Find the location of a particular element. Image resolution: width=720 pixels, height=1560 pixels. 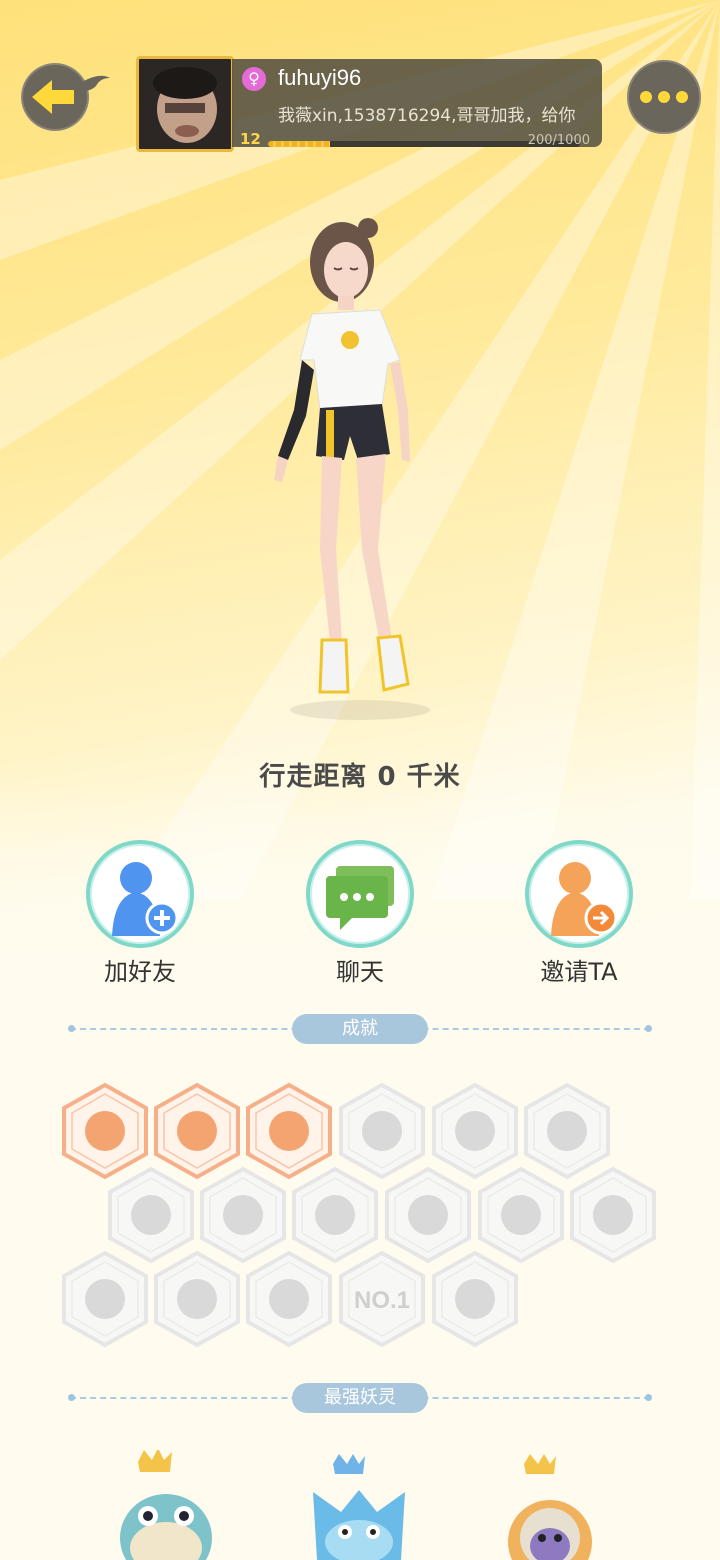

invite-button: 邀请TA is located at coordinates (579, 913).